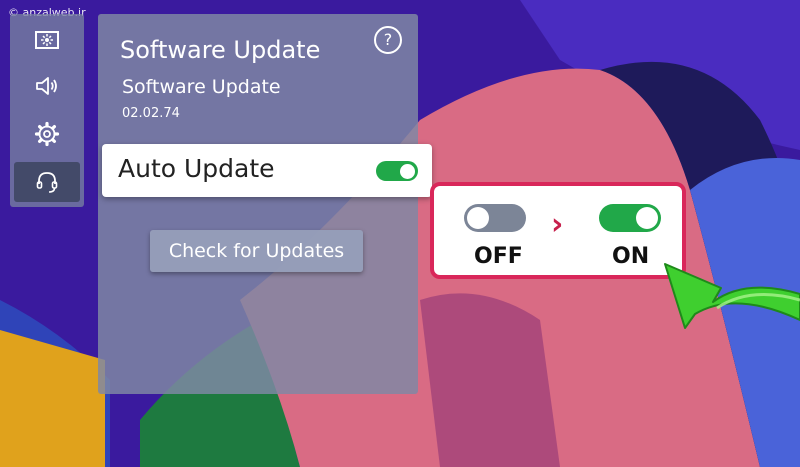 The height and width of the screenshot is (467, 800). What do you see at coordinates (388, 40) in the screenshot?
I see `help-button: ?` at bounding box center [388, 40].